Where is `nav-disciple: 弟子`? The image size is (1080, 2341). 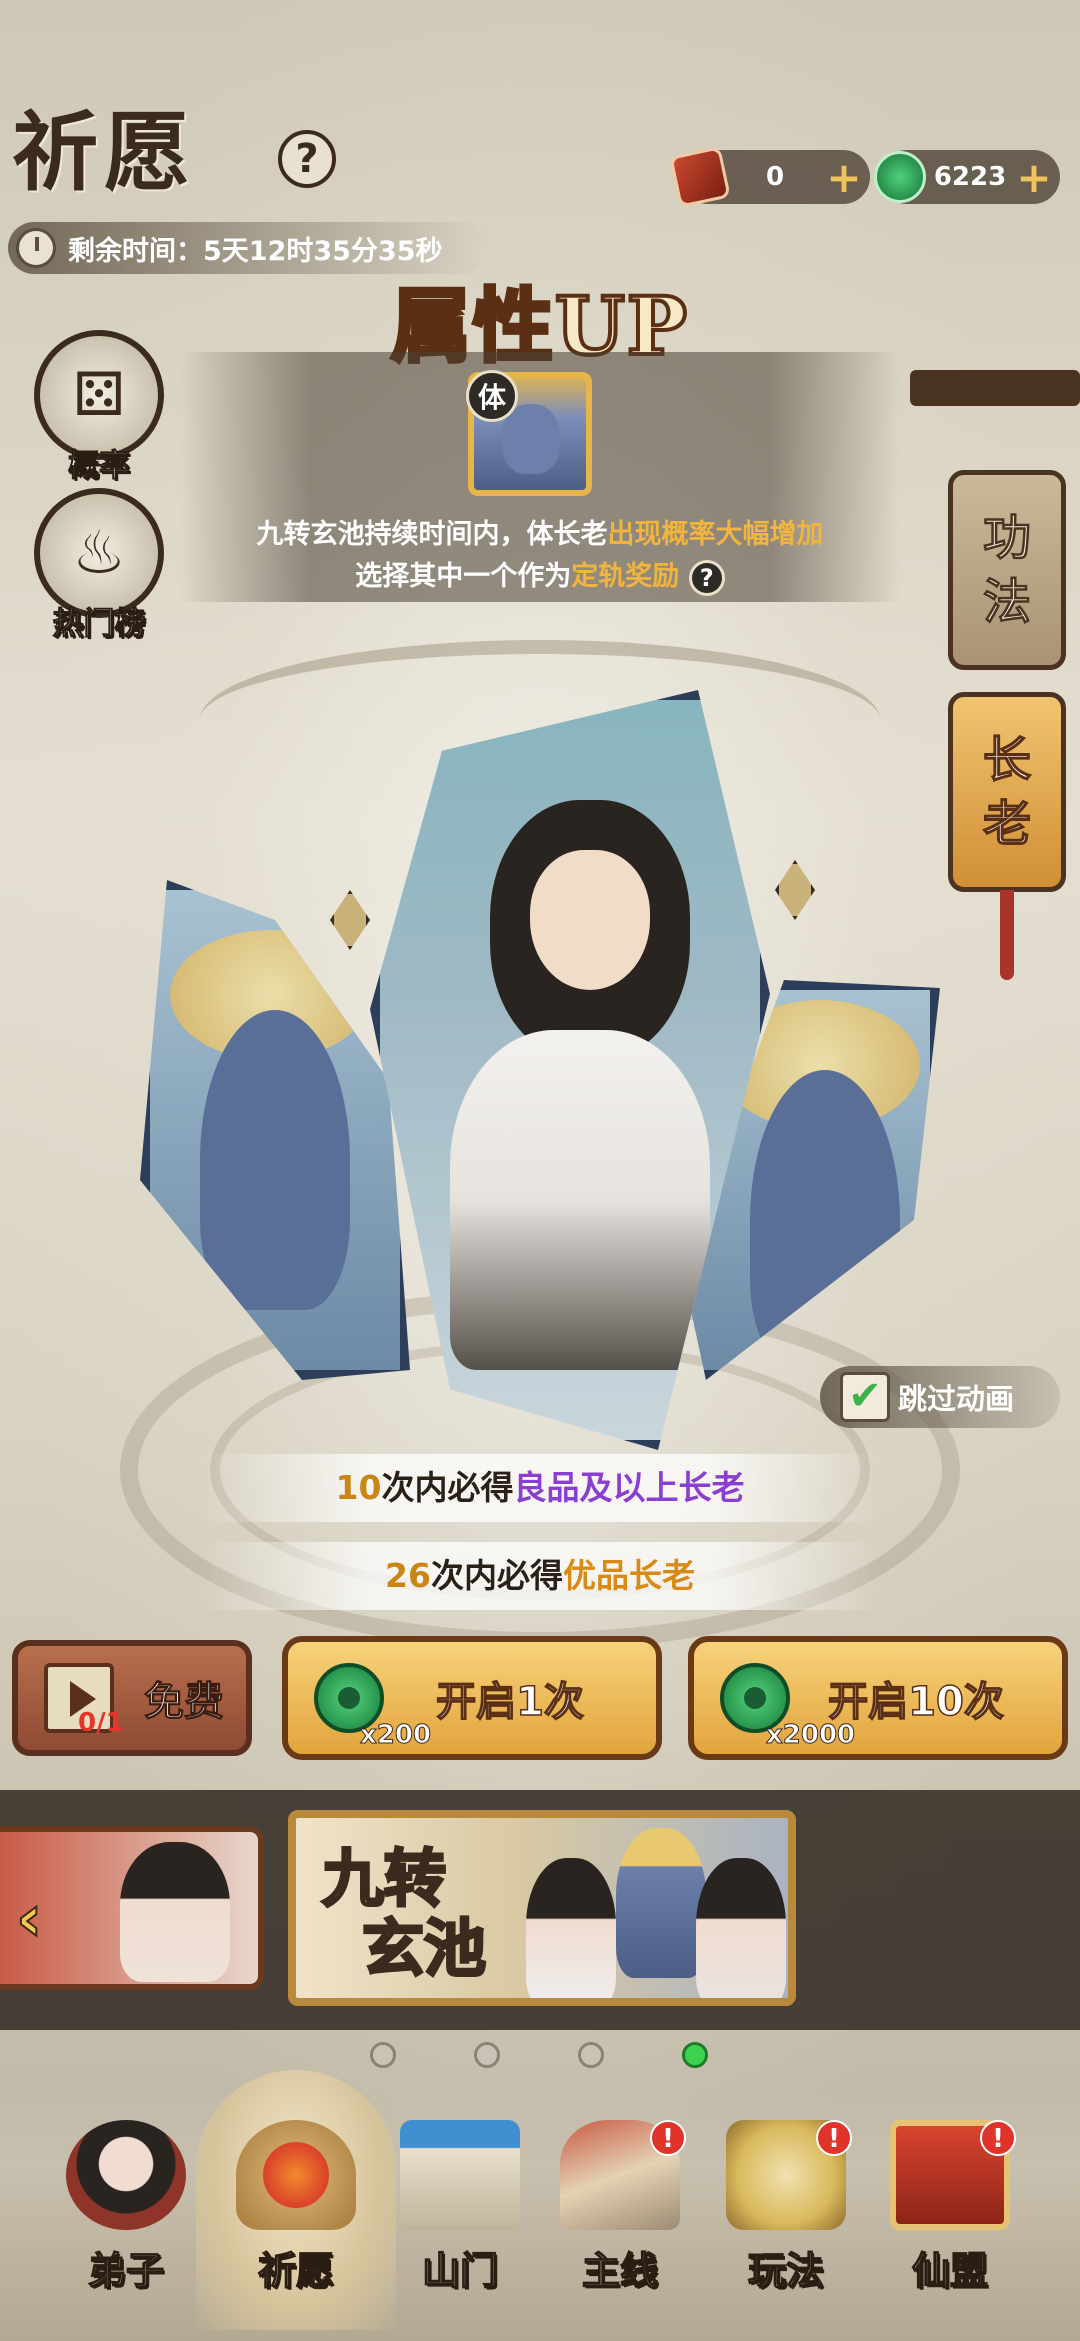
nav-disciple: 弟子 is located at coordinates (126, 2210).